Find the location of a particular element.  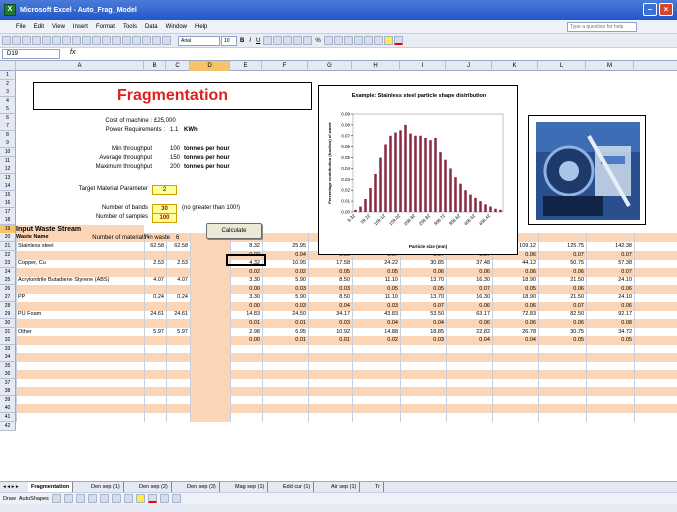

rectangle-icon is located at coordinates (80, 498).